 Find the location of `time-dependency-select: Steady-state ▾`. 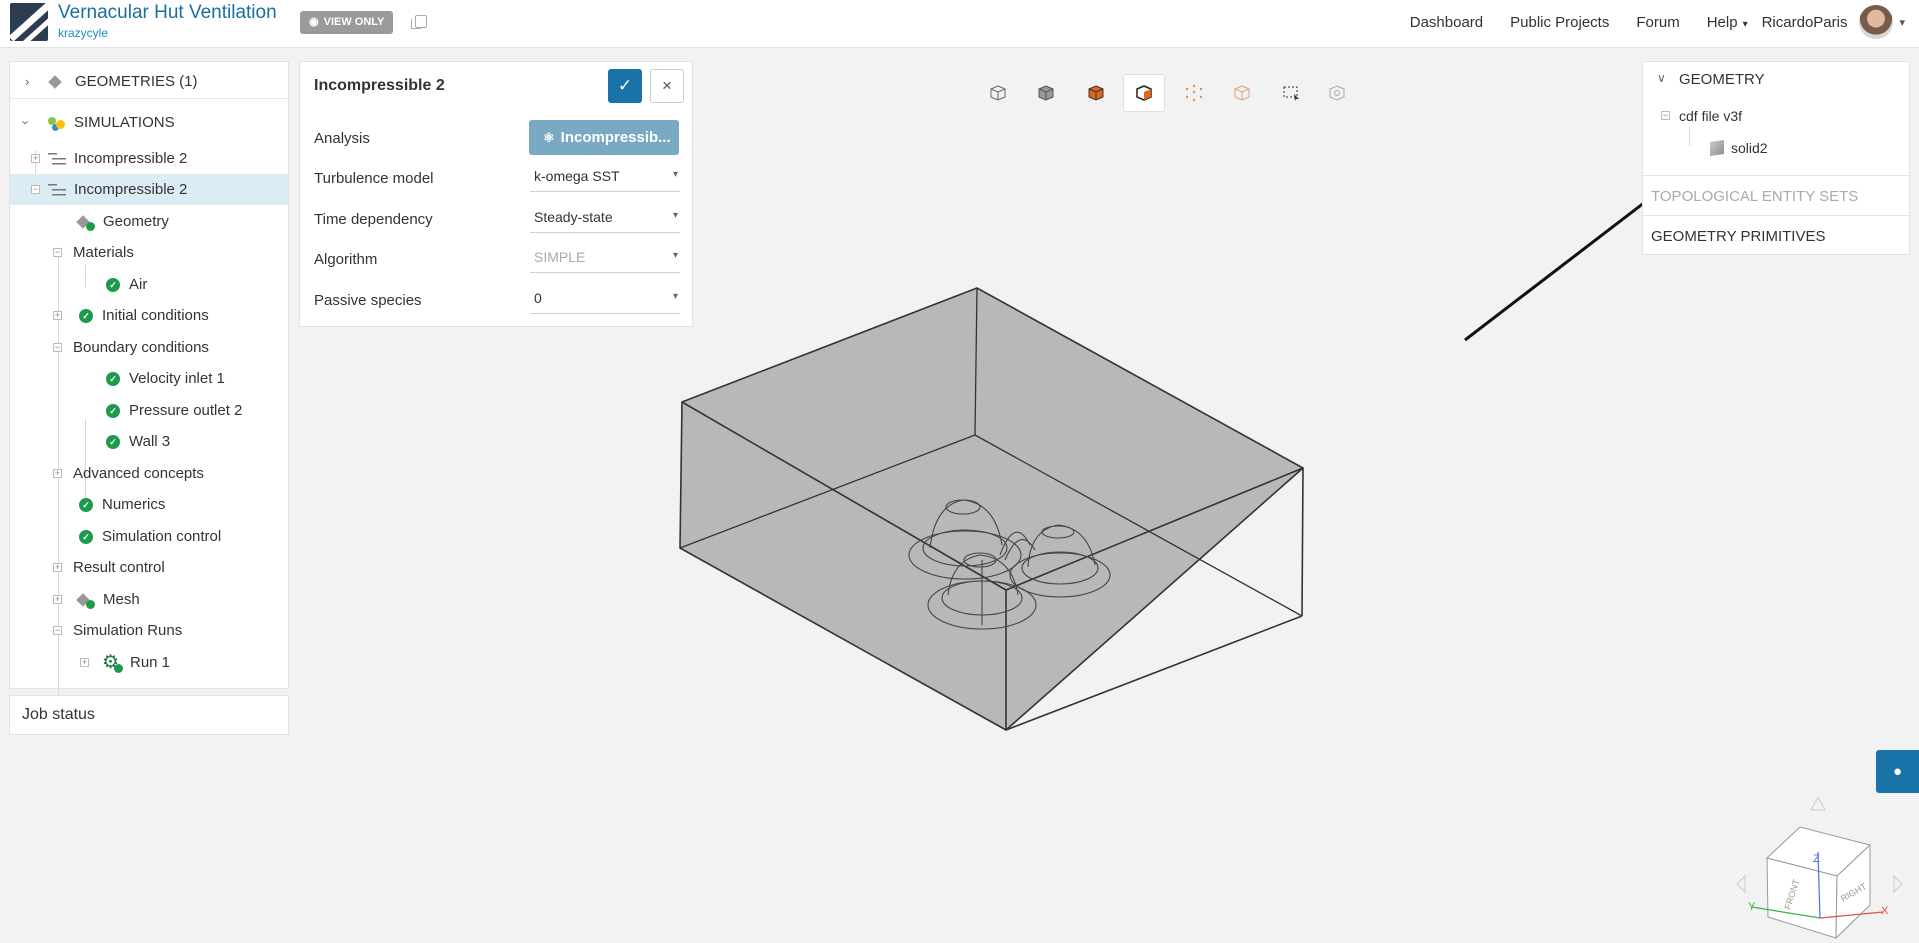

time-dependency-select: Steady-state ▾ is located at coordinates (605, 219).